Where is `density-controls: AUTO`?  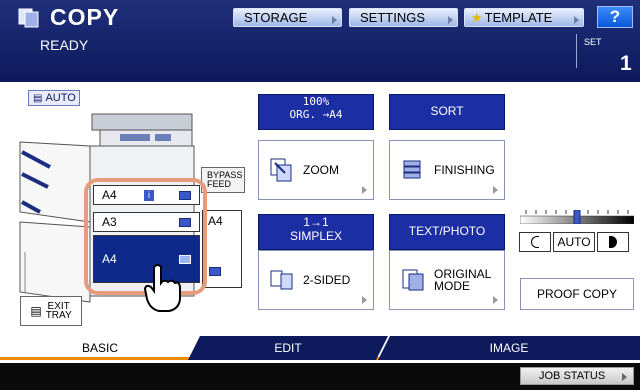
density-controls: AUTO is located at coordinates (574, 242).